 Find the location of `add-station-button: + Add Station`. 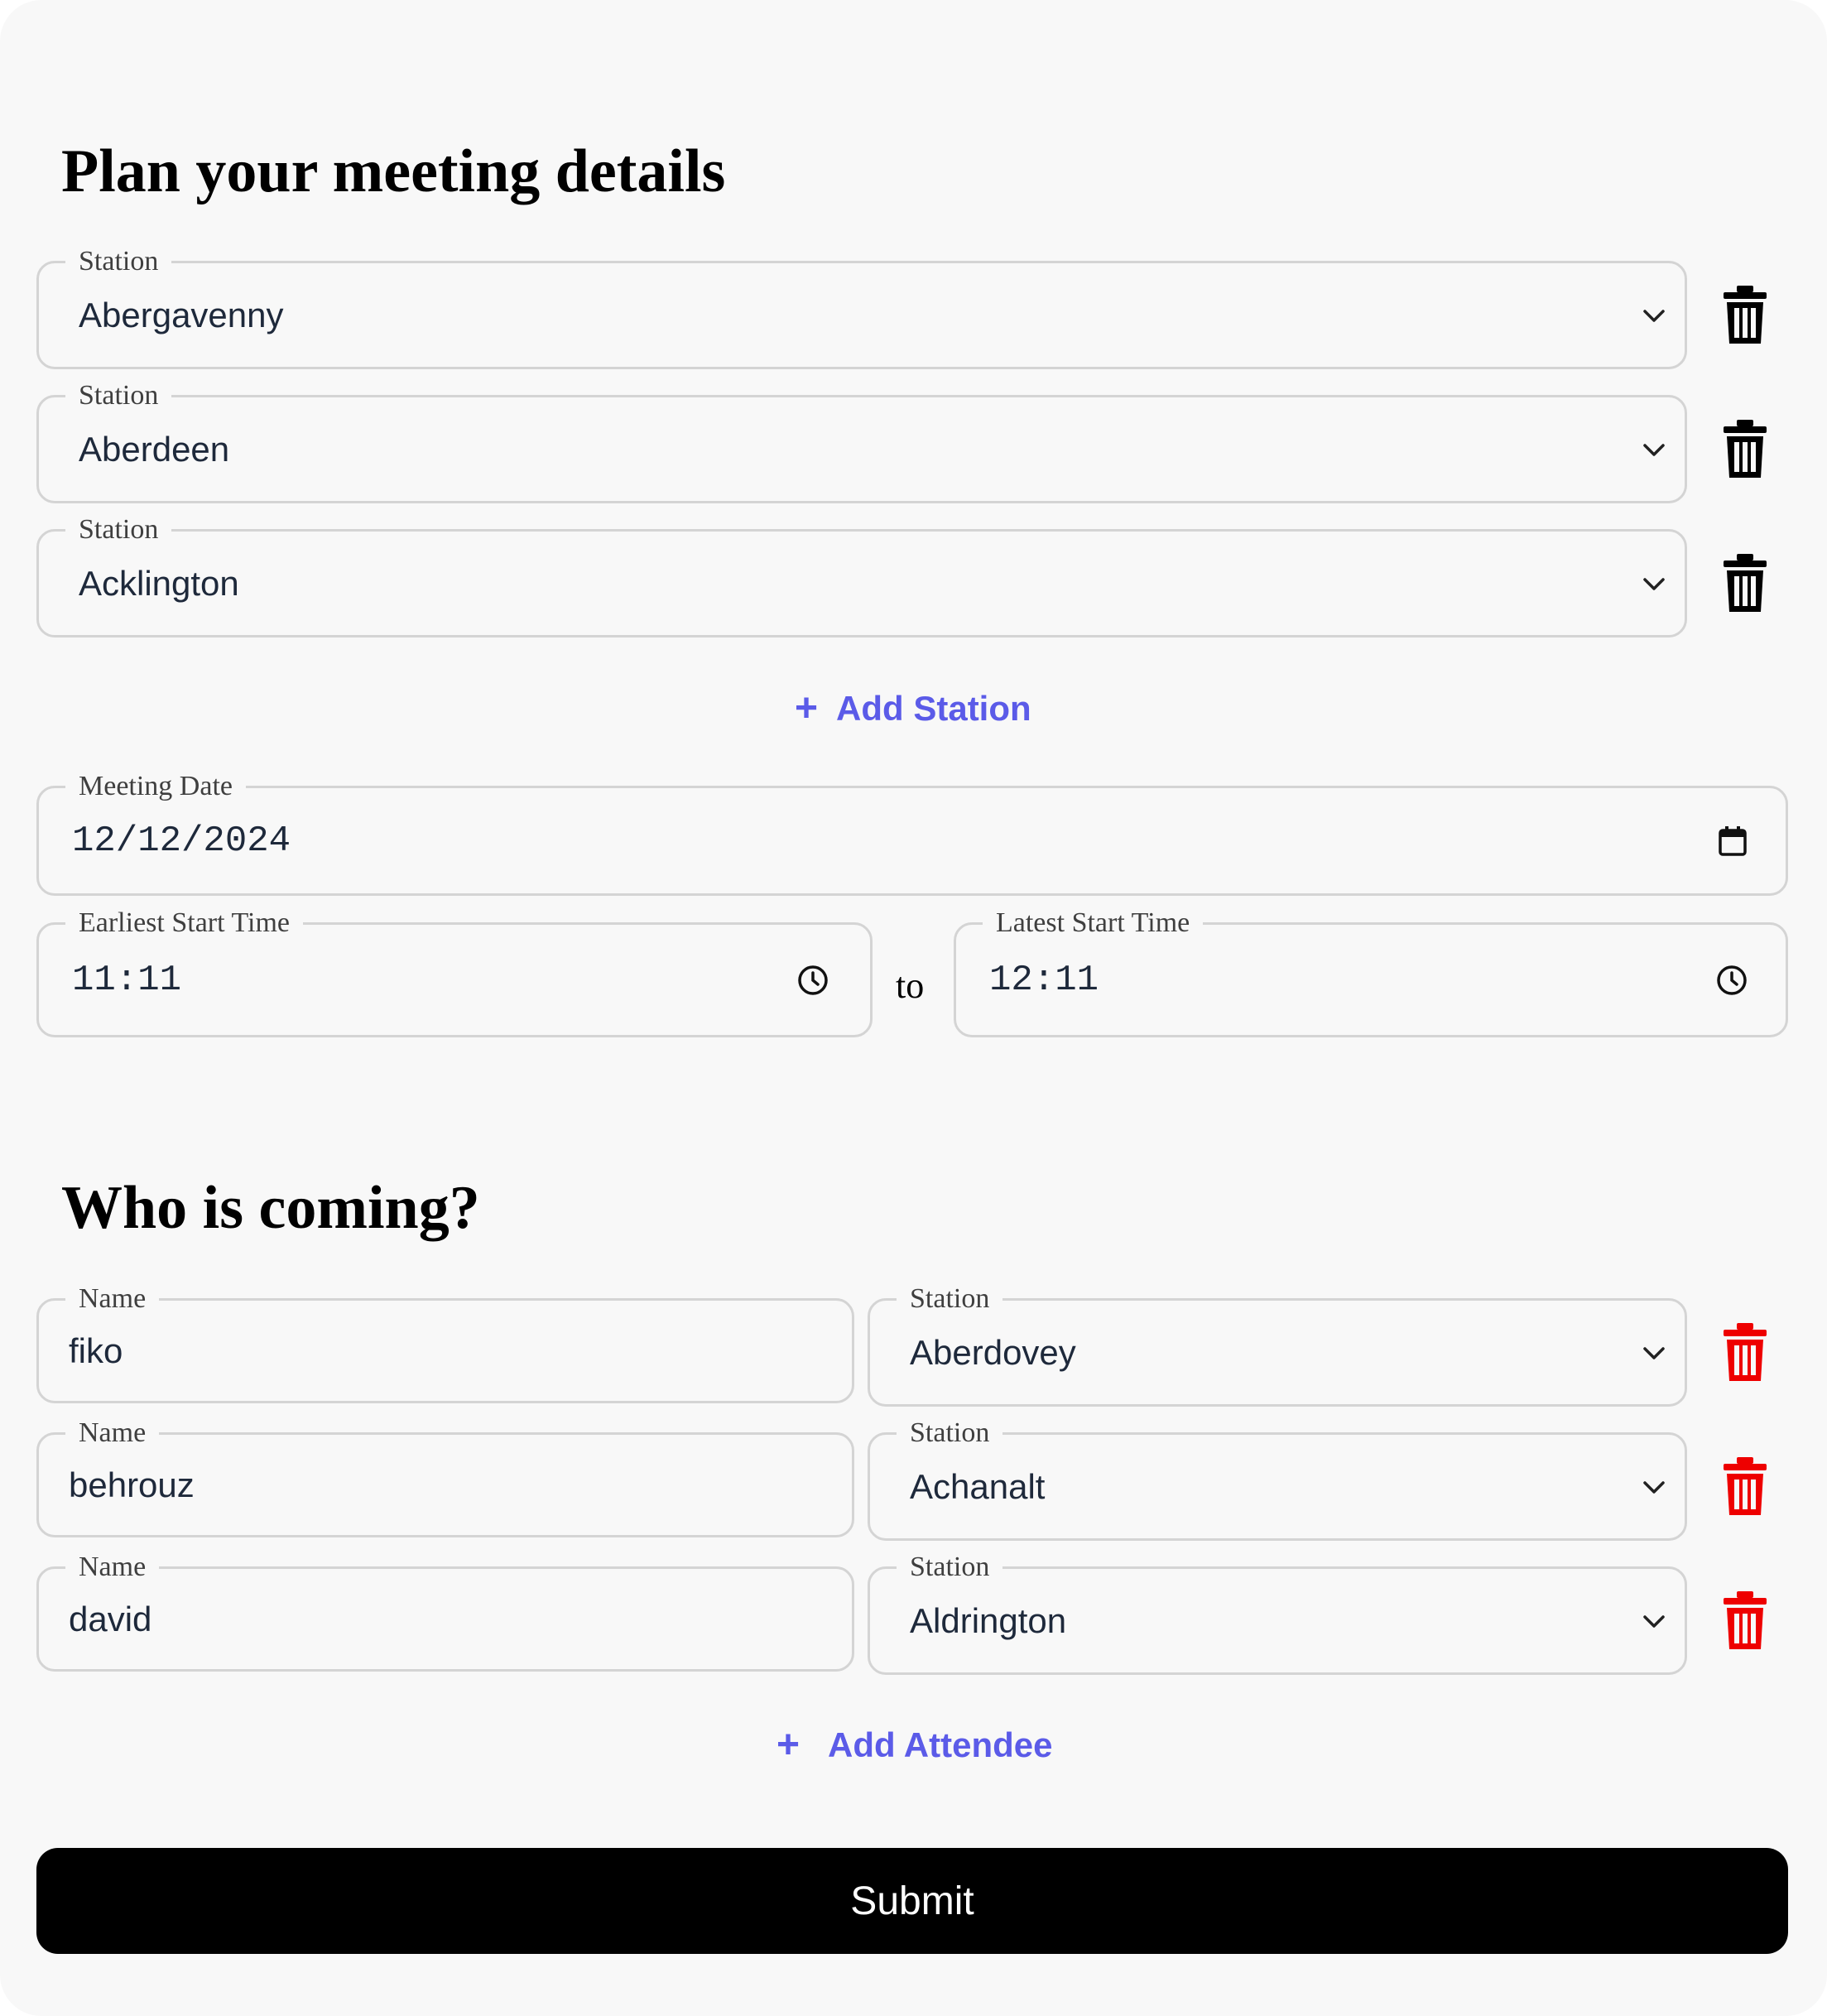

add-station-button: + Add Station is located at coordinates (913, 709).